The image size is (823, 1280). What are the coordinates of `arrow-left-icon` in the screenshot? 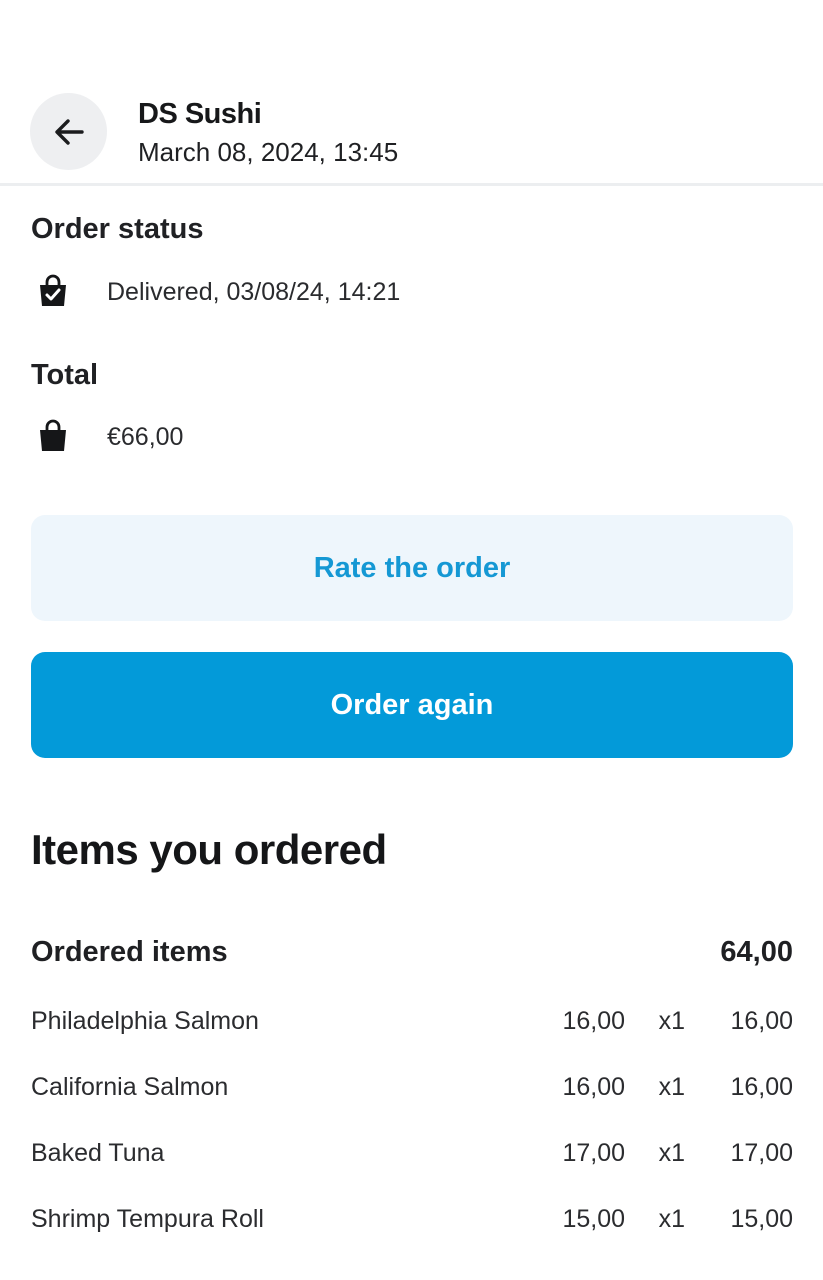 It's located at (69, 132).